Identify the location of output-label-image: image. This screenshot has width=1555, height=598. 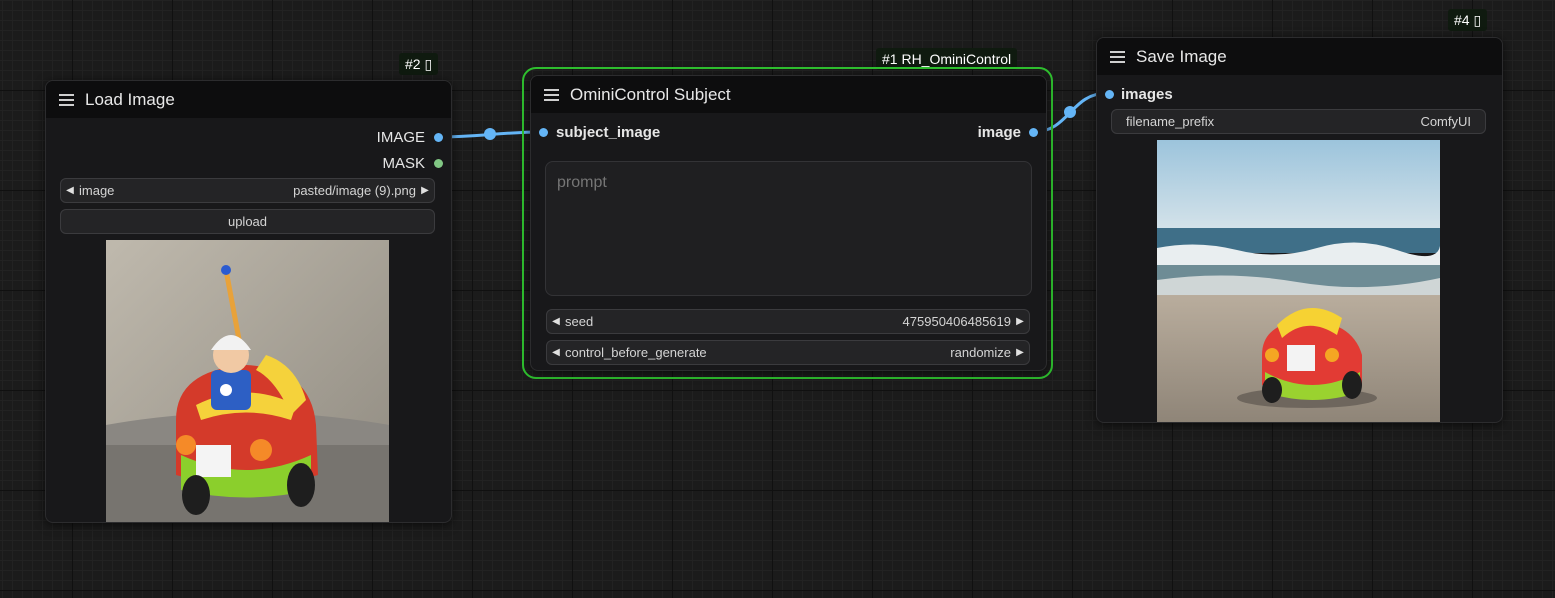
(999, 132).